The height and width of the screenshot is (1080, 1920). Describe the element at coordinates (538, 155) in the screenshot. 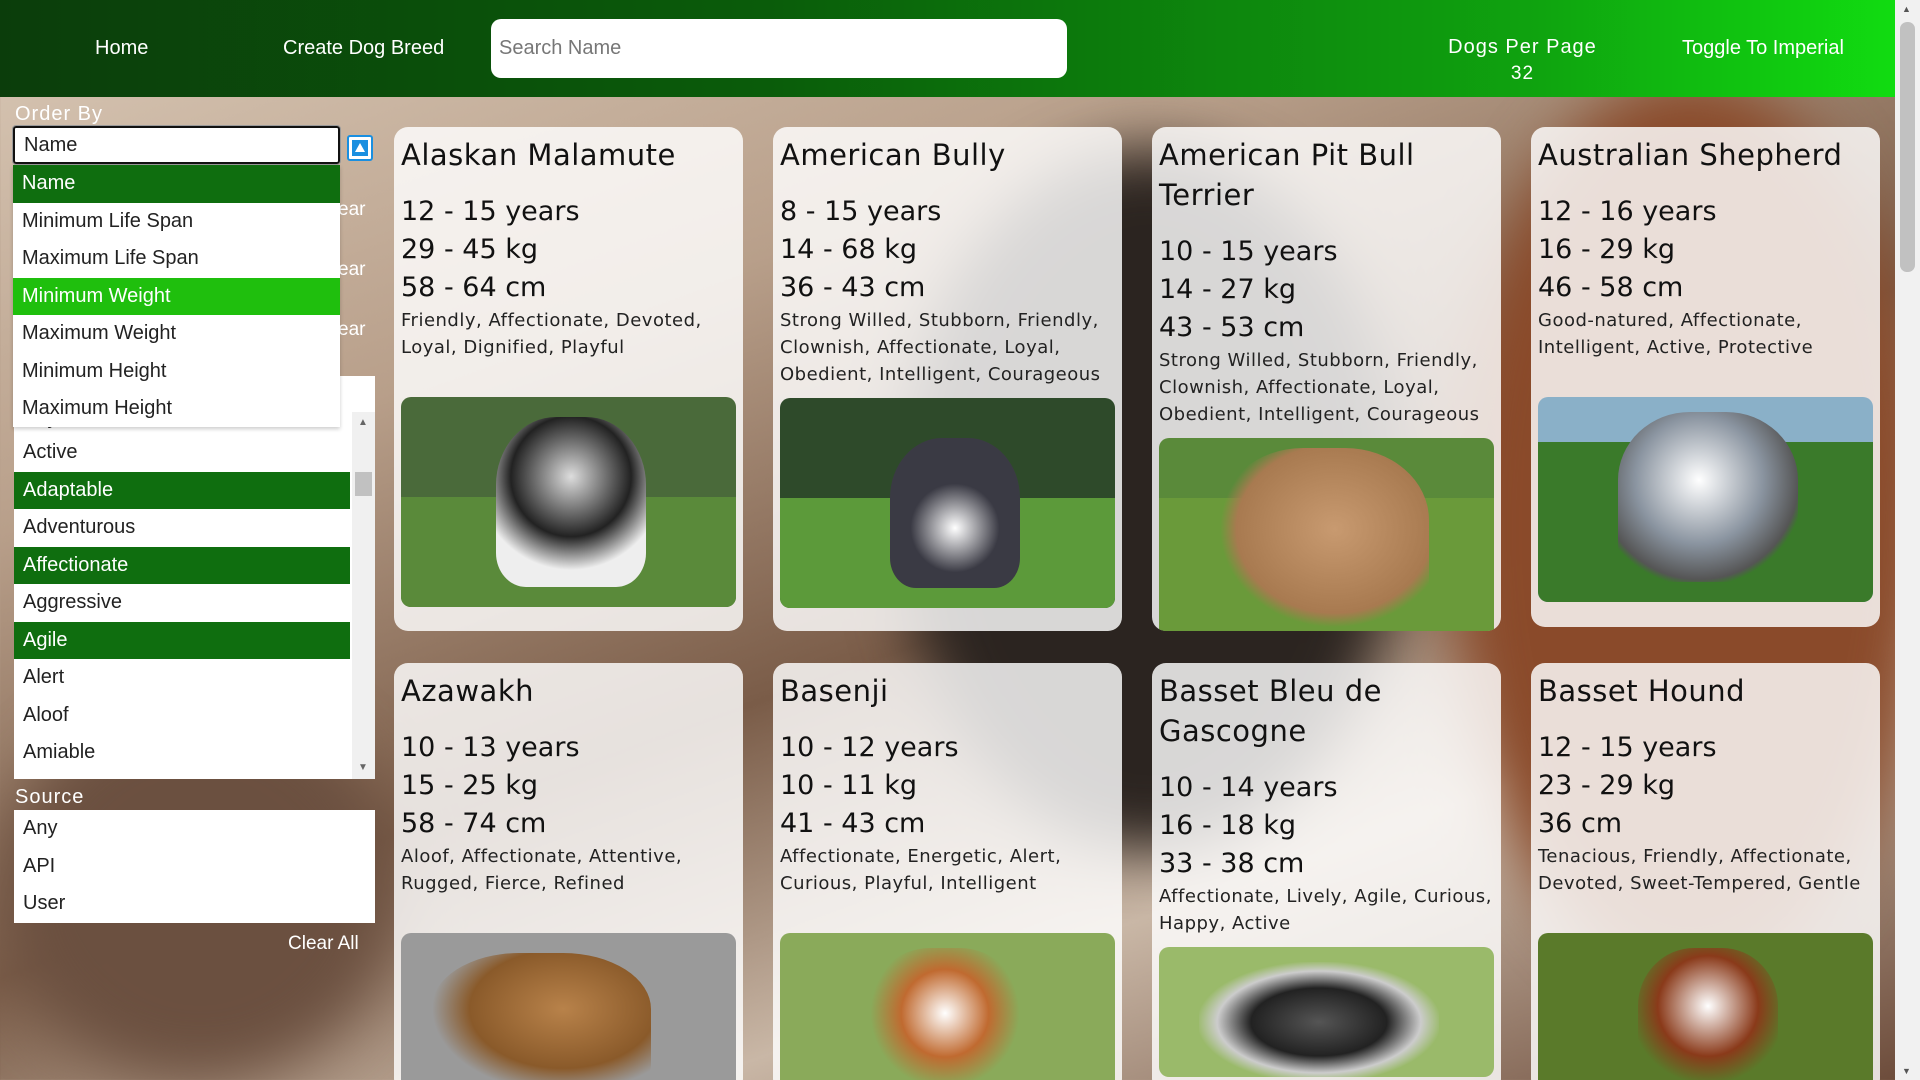

I see `breed-name: Alaskan Malamute` at that location.